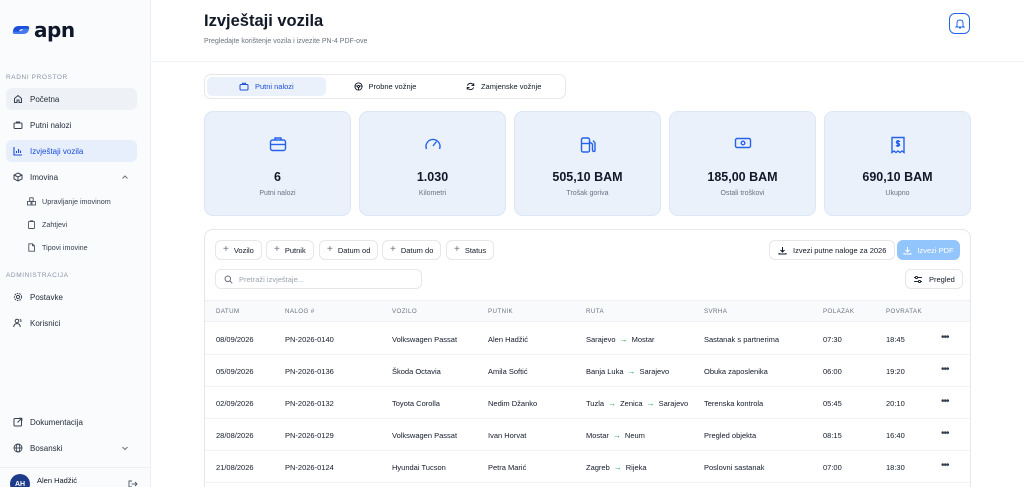  Describe the element at coordinates (895, 435) in the screenshot. I see `cell-return: 16:40` at that location.